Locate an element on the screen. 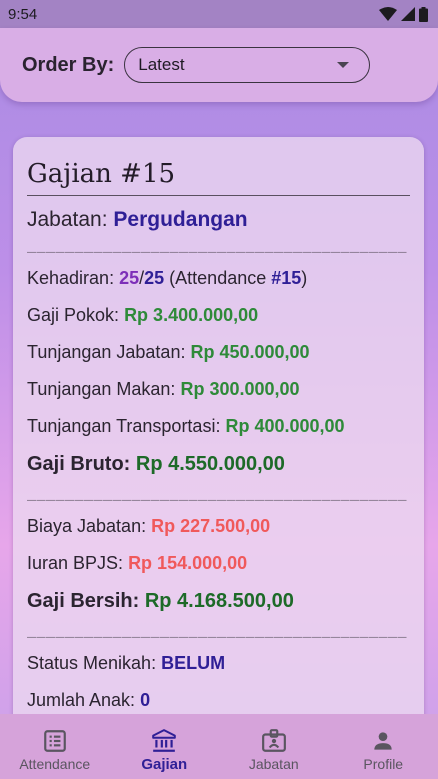 The width and height of the screenshot is (438, 779). nav-profile: Profile is located at coordinates (383, 750).